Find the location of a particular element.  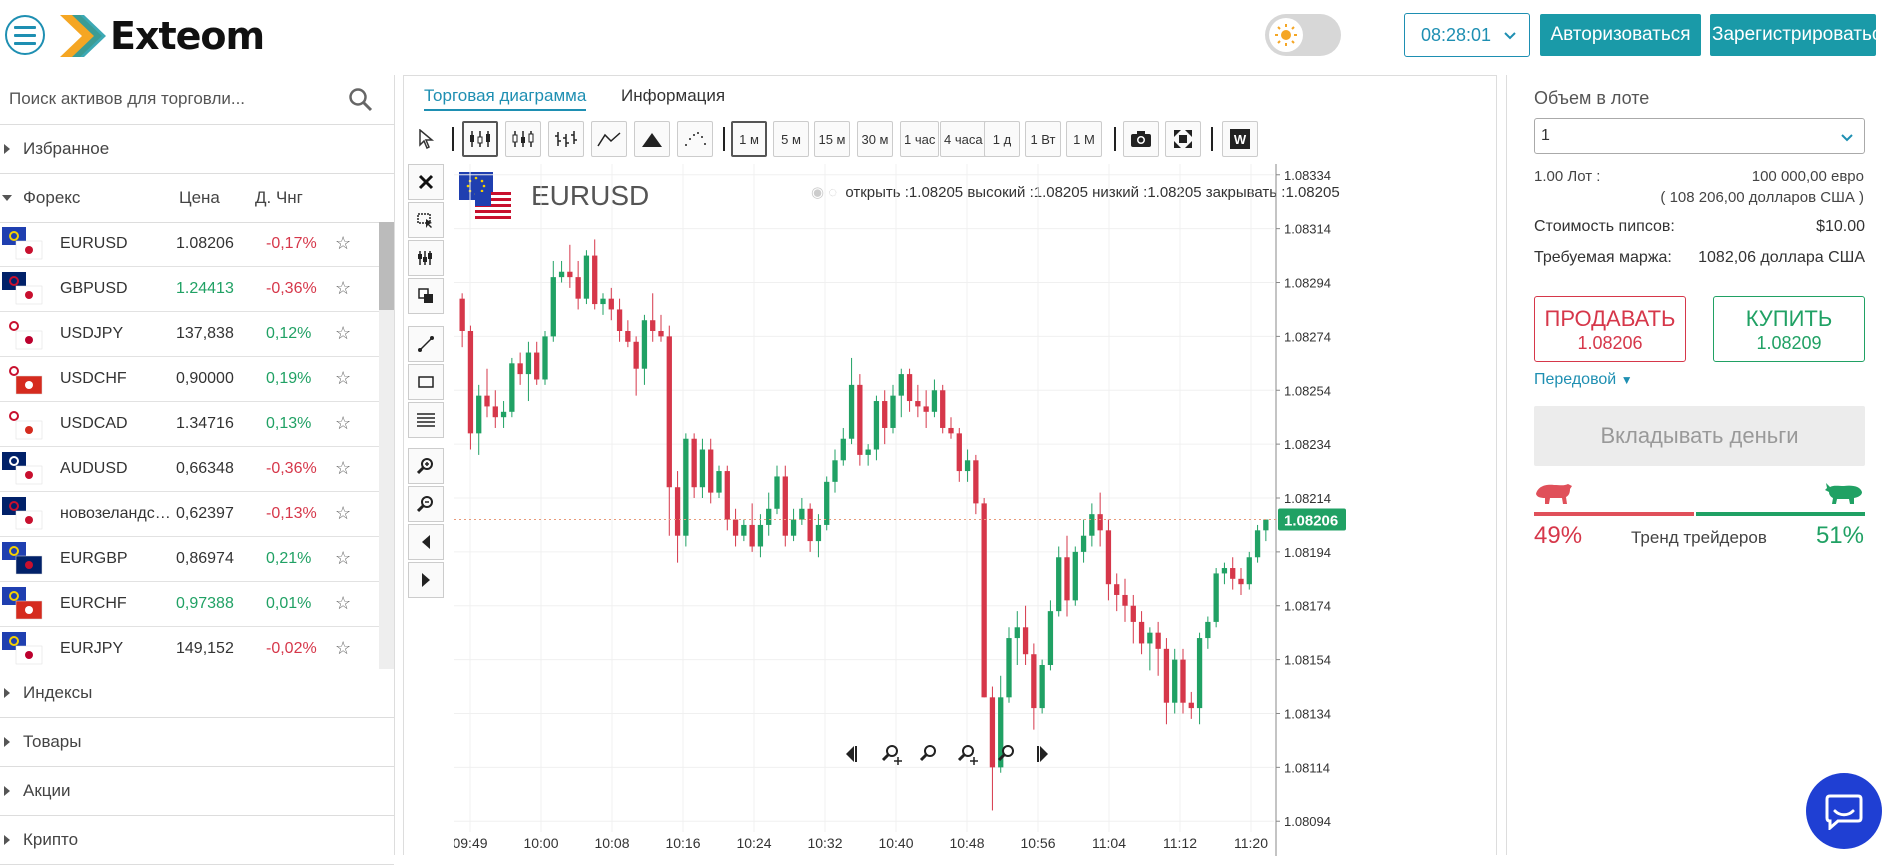

asset-row: GBPUSD 1.24413 -0,36% ☆ is located at coordinates (189, 289).